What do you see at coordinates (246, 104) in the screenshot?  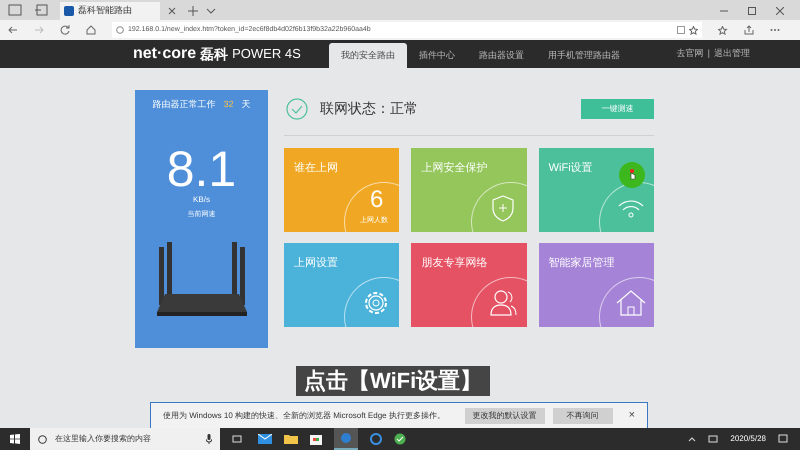 I see `uptime-unit: 天` at bounding box center [246, 104].